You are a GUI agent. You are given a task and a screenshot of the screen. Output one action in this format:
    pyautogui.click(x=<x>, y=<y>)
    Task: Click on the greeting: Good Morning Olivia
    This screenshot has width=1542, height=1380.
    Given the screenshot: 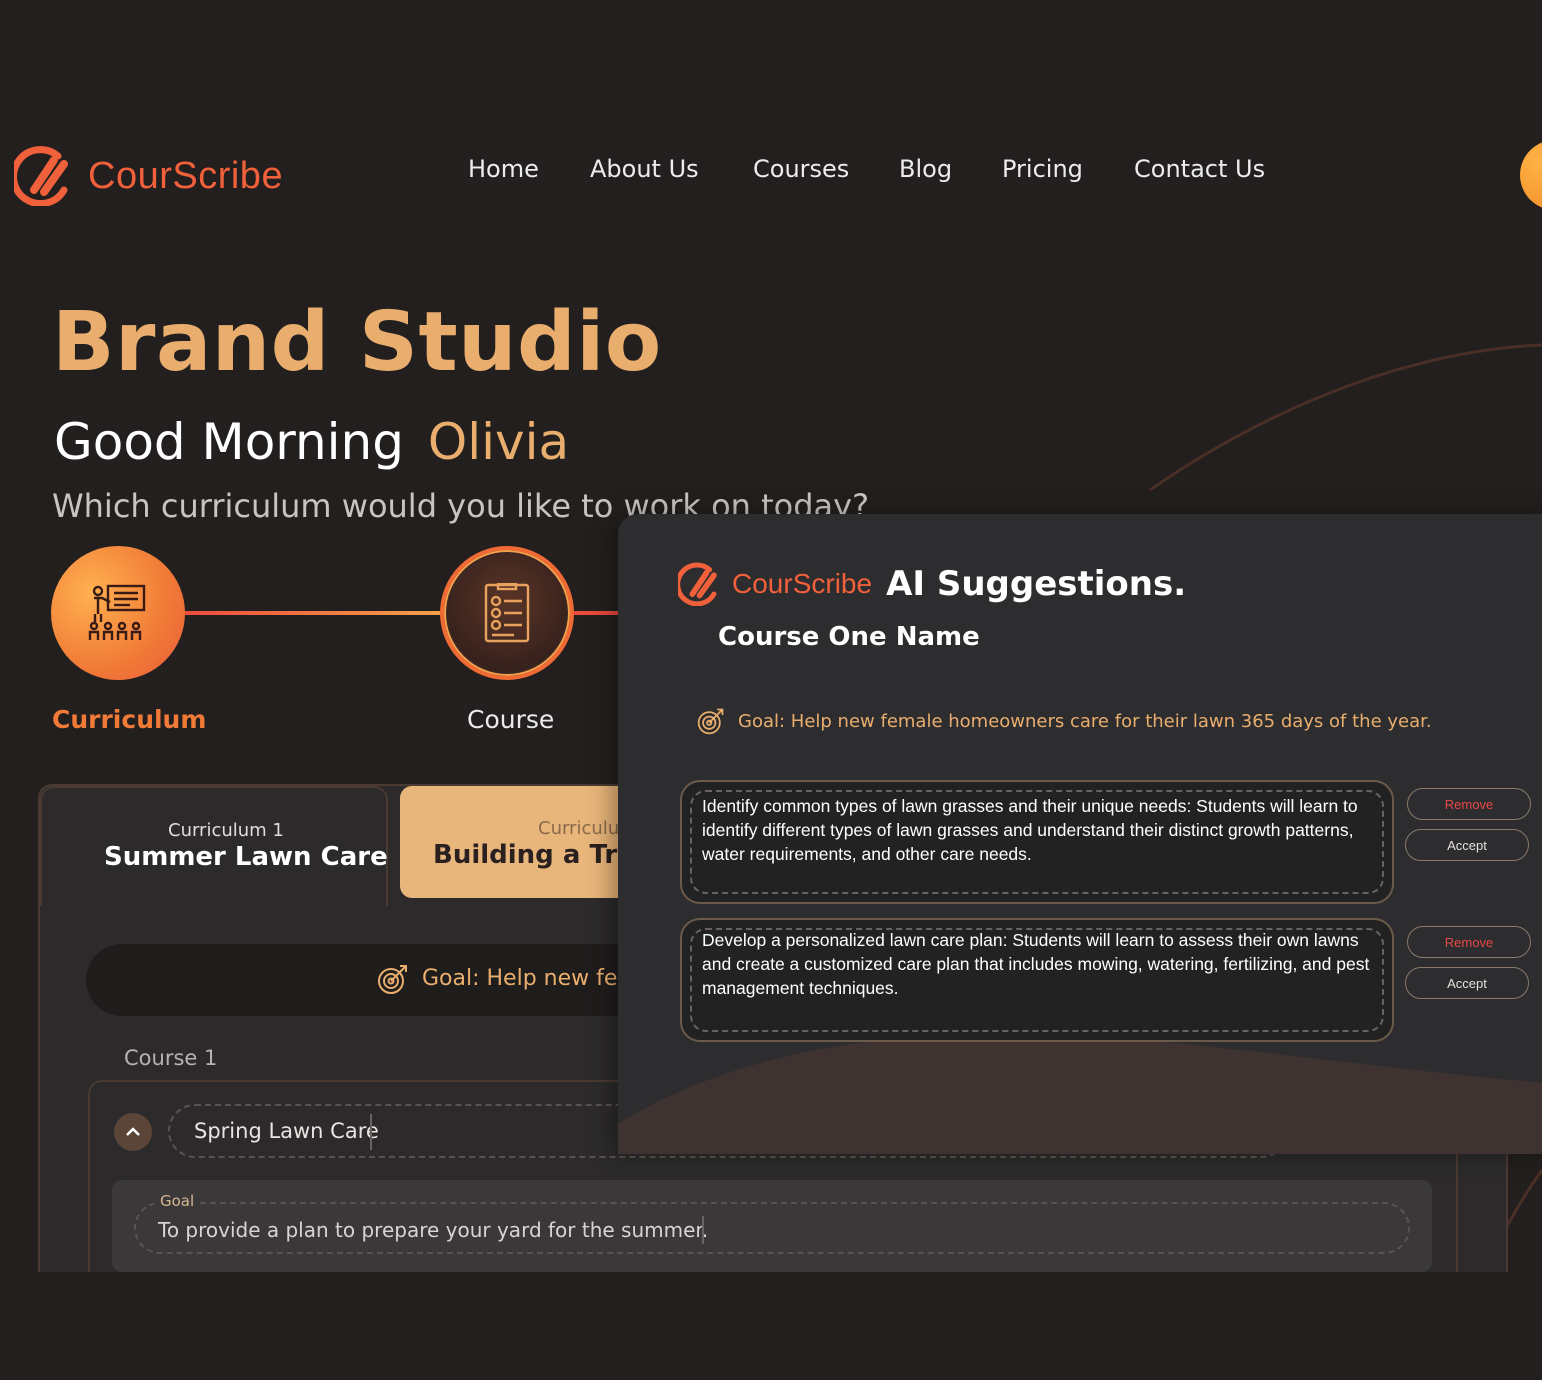 What is the action you would take?
    pyautogui.click(x=311, y=442)
    